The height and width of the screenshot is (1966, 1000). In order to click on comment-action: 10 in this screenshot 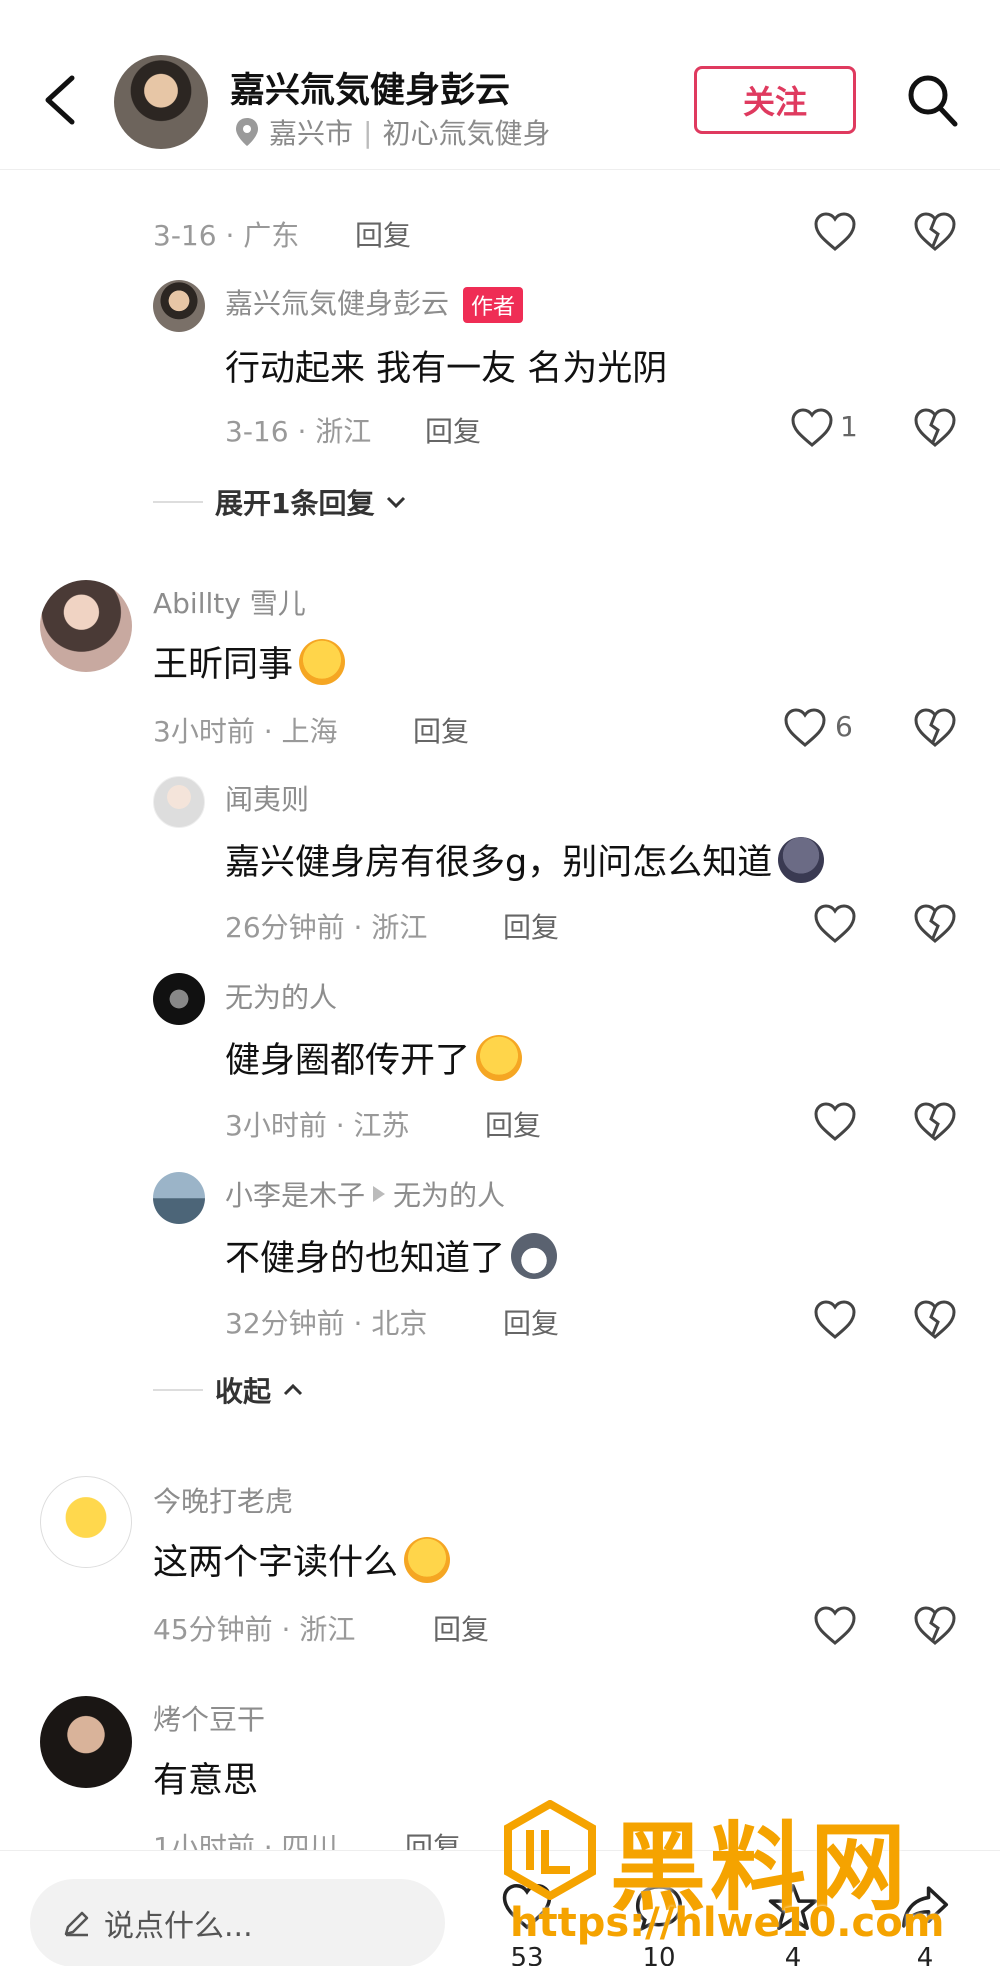, I will do `click(659, 1923)`.